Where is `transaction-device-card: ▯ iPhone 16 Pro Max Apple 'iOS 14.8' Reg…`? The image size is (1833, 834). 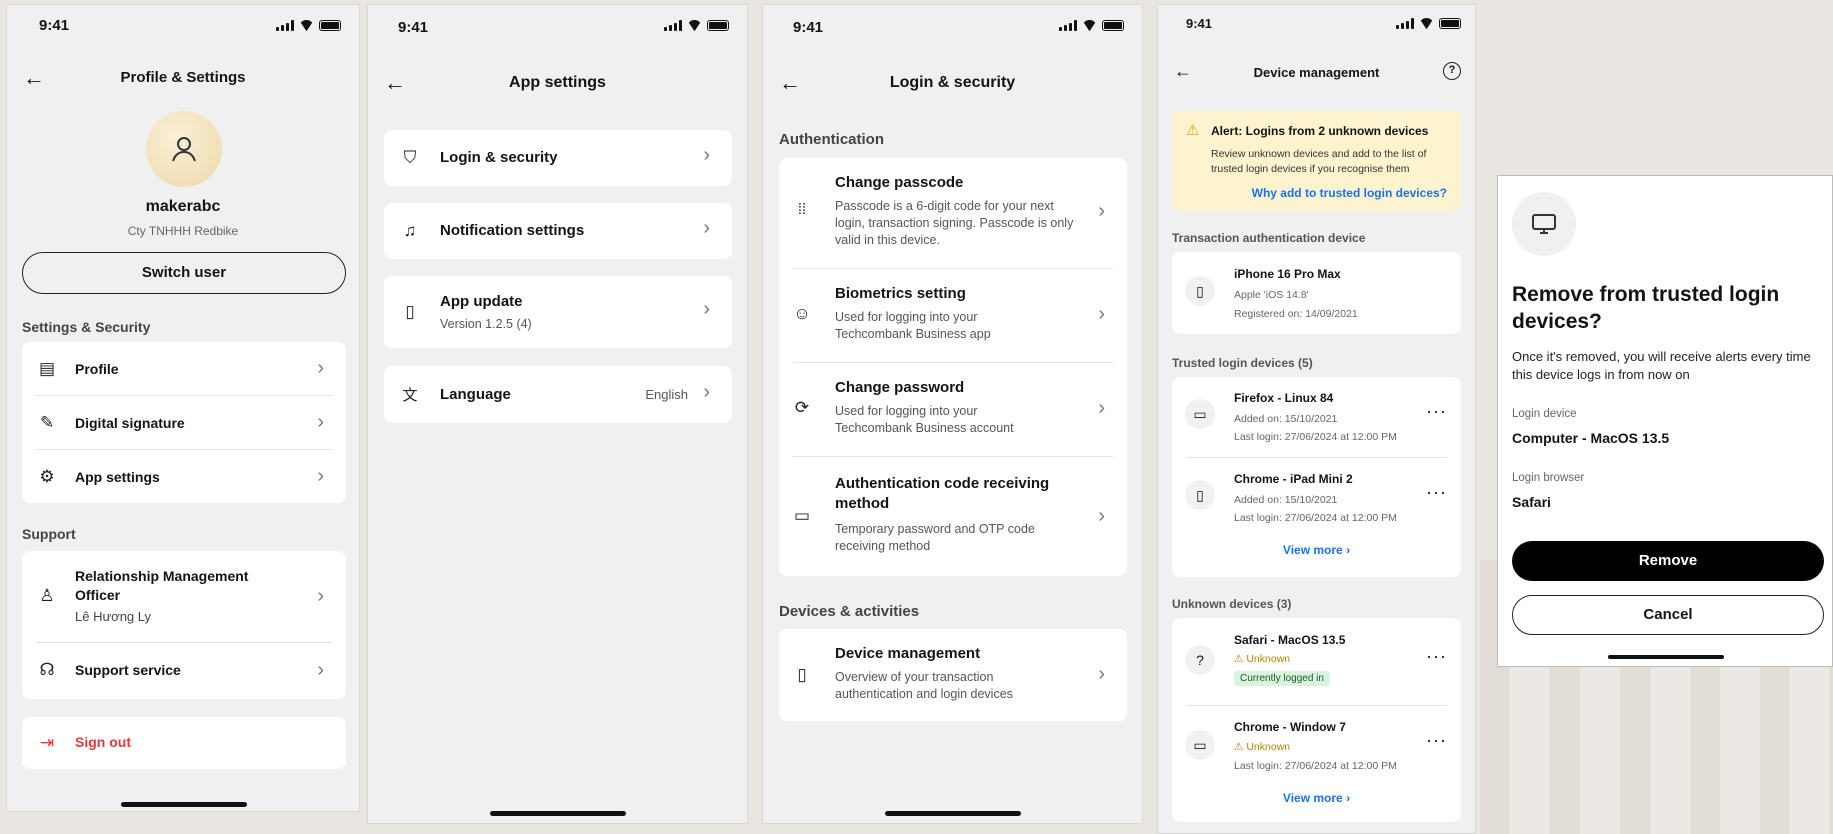 transaction-device-card: ▯ iPhone 16 Pro Max Apple 'iOS 14.8' Reg… is located at coordinates (1316, 293).